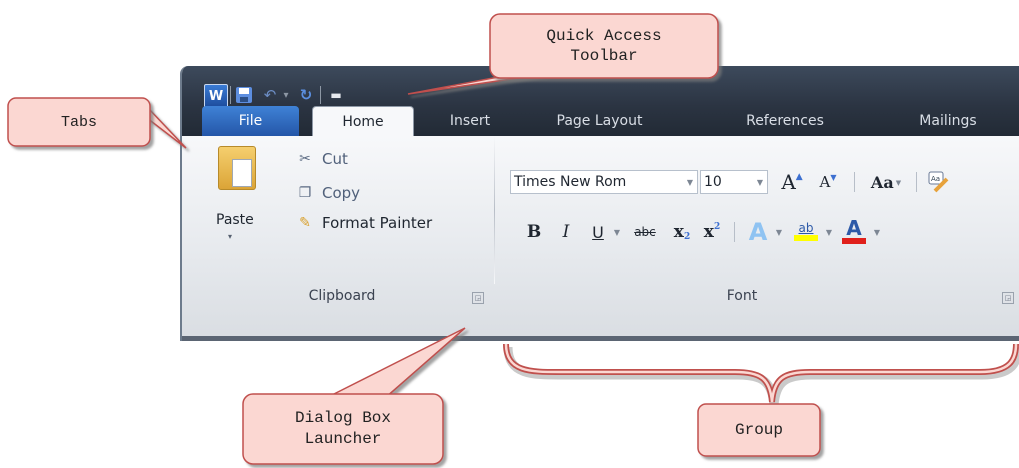  Describe the element at coordinates (761, 373) in the screenshot. I see `group-bracket-inner` at that location.